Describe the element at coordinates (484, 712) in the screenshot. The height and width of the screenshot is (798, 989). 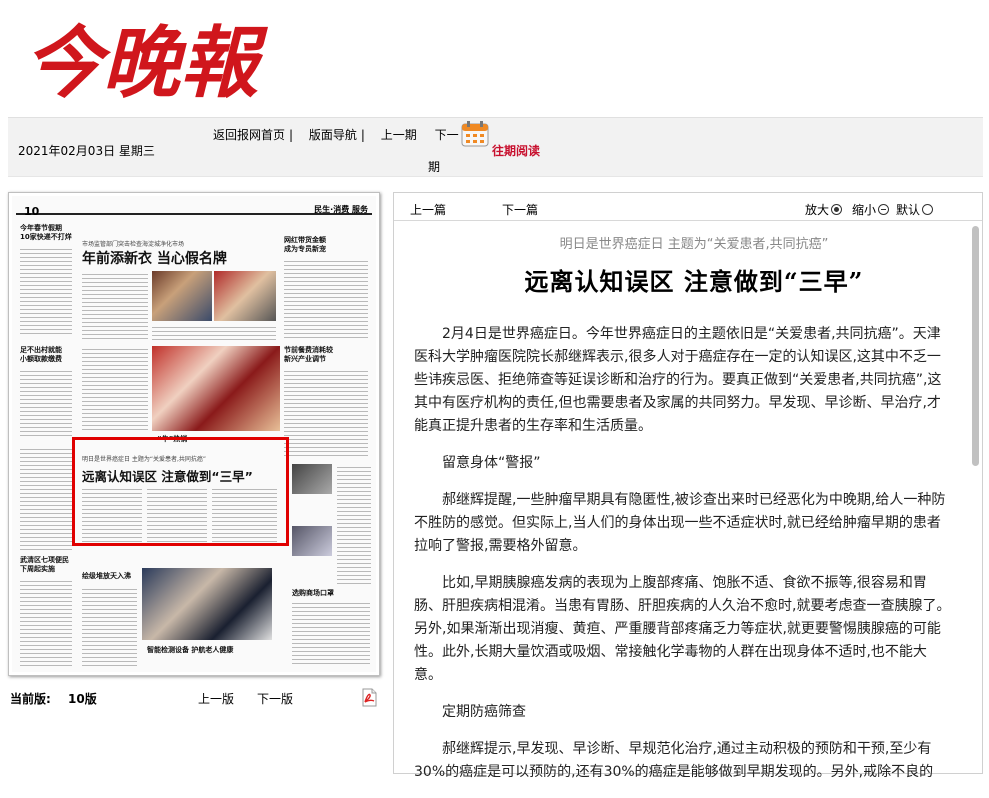
I see `article-subheading: 定期防癌筛查` at that location.